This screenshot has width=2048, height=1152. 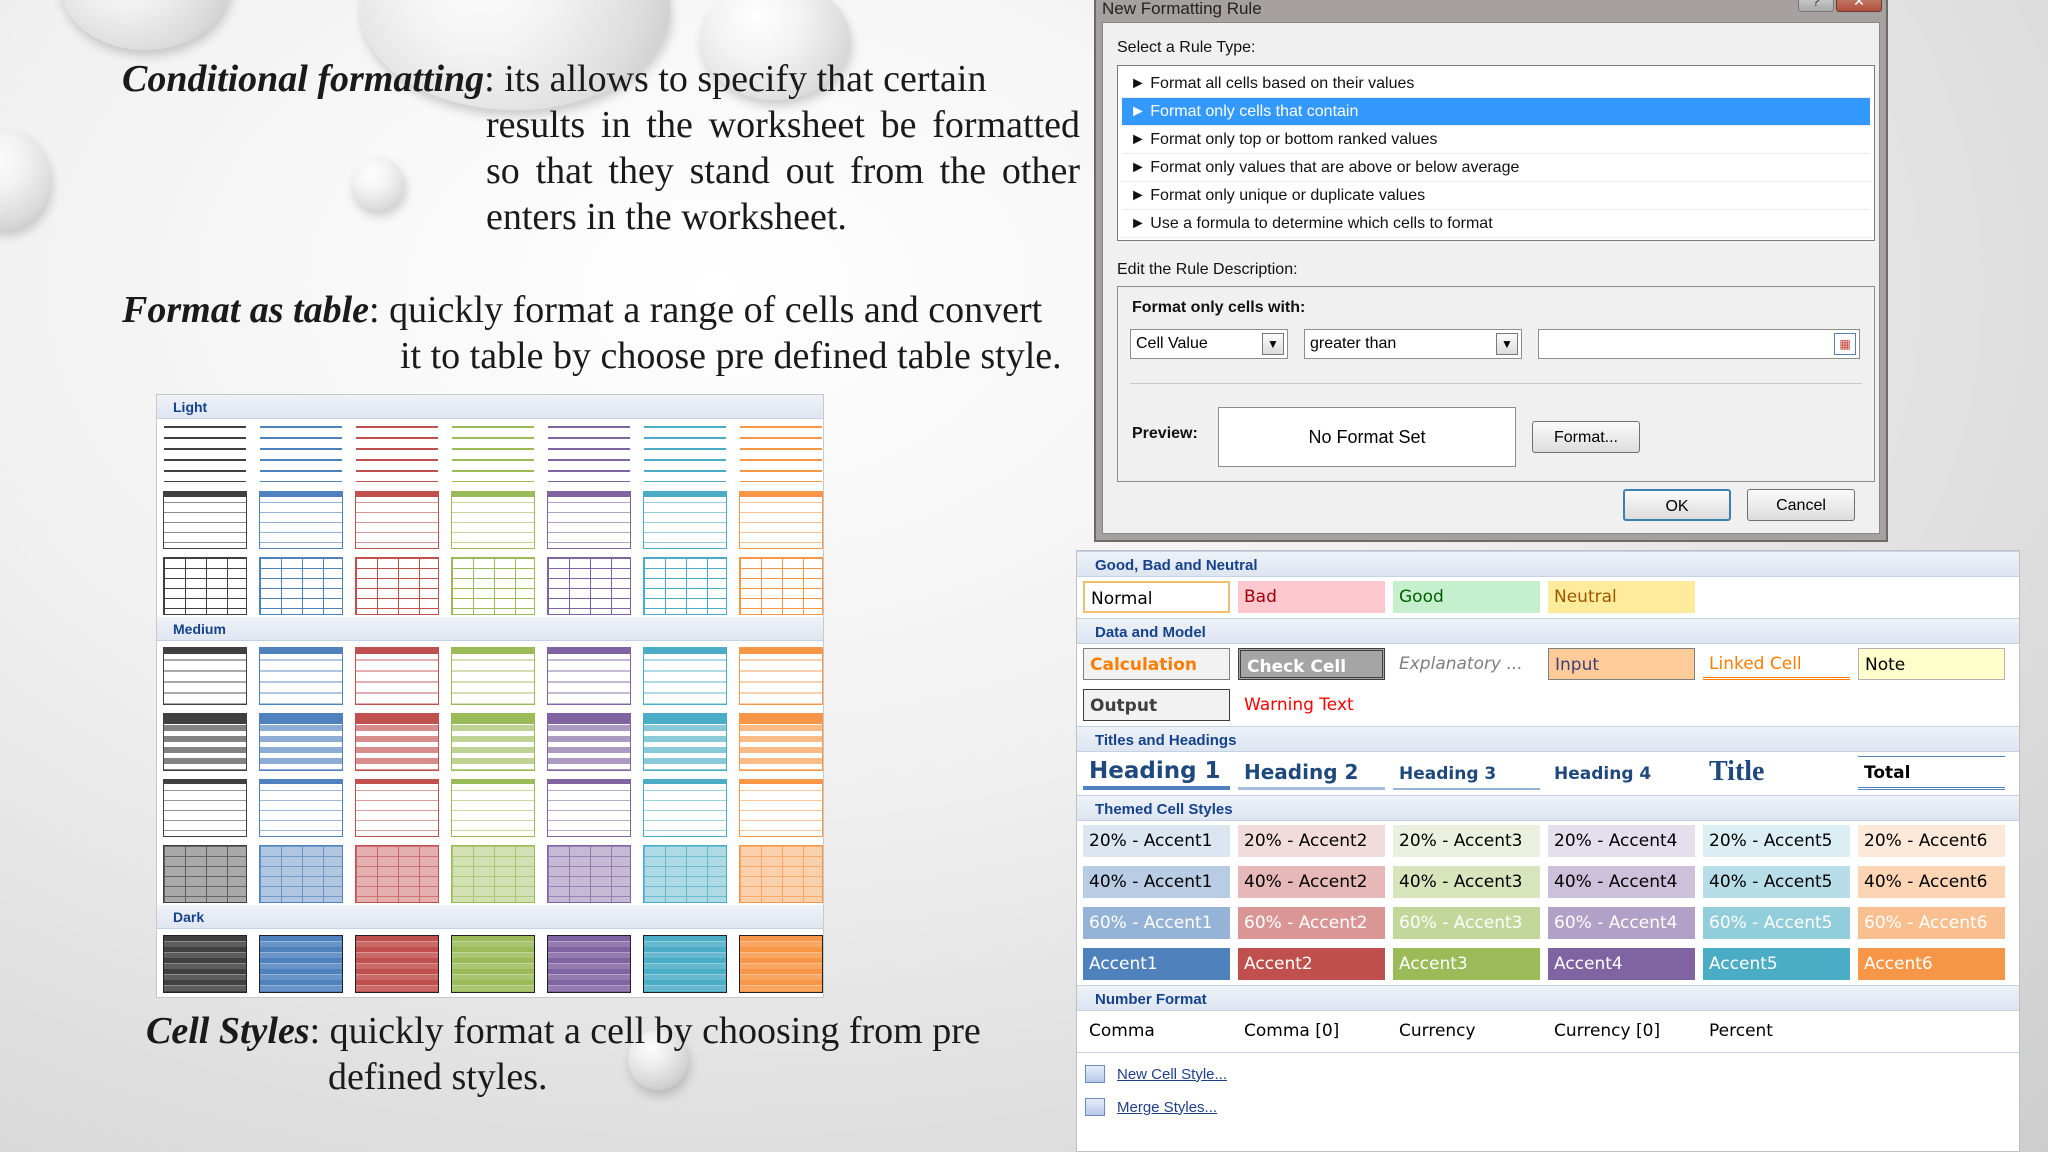 I want to click on style-40-accent3: 40% - Accent3, so click(x=1466, y=882).